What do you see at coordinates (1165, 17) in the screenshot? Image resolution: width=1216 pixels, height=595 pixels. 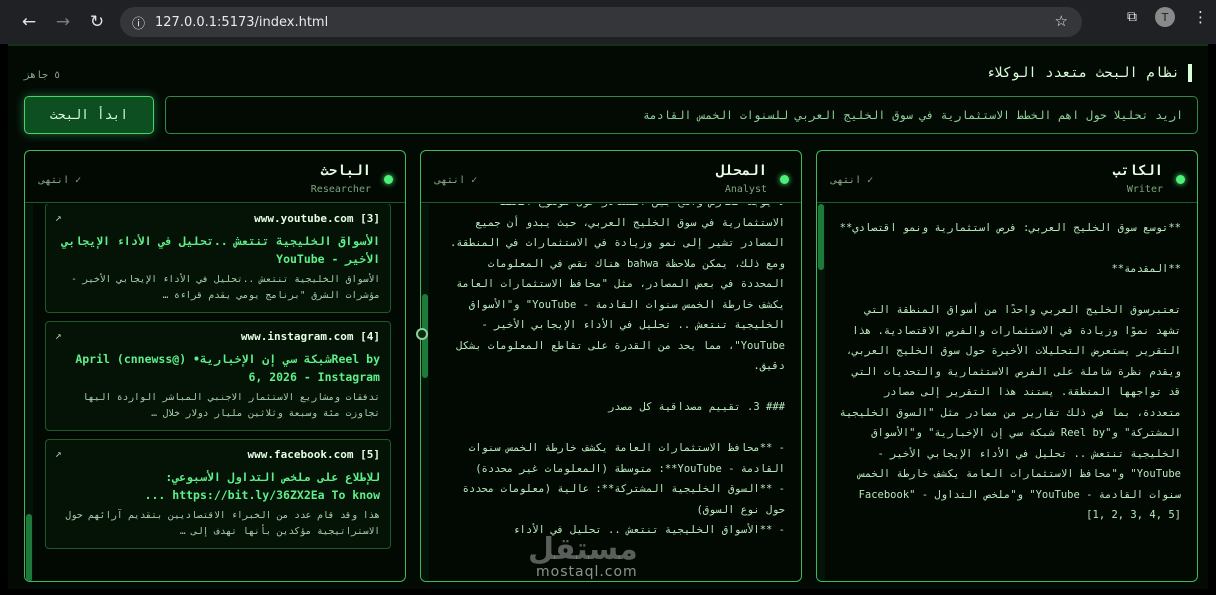 I see `profile-avatar: T` at bounding box center [1165, 17].